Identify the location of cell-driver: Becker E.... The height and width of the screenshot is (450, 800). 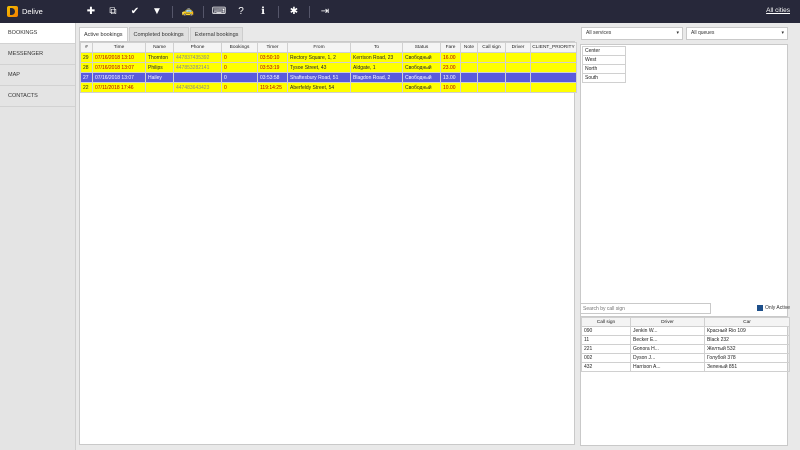
(667, 340).